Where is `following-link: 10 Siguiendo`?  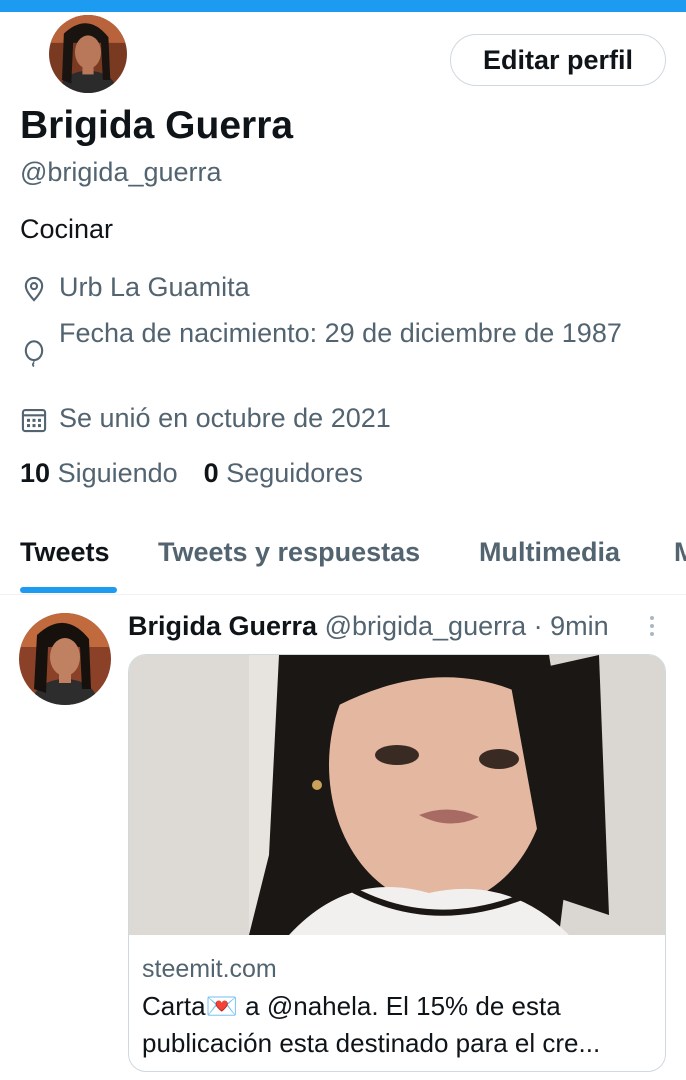 following-link: 10 Siguiendo is located at coordinates (99, 473).